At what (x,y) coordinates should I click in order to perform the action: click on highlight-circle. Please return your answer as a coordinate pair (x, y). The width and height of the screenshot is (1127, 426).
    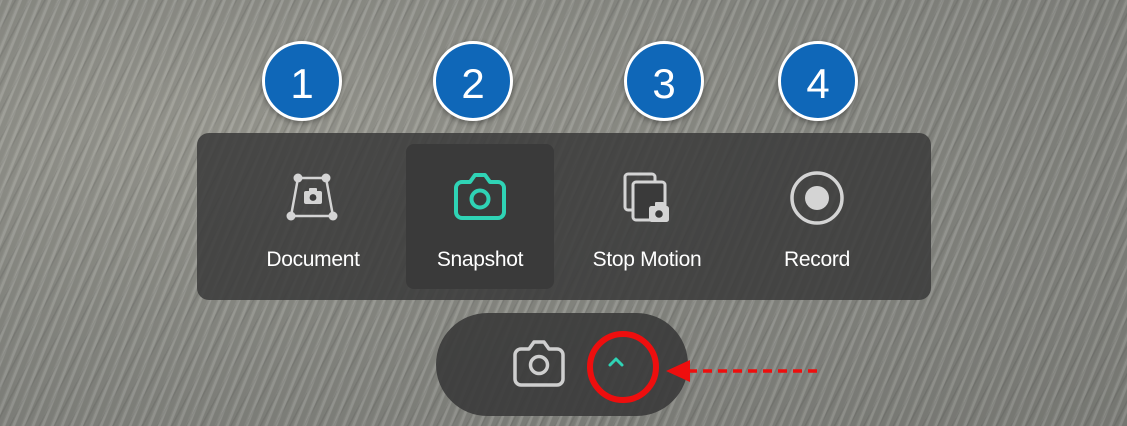
    Looking at the image, I should click on (623, 367).